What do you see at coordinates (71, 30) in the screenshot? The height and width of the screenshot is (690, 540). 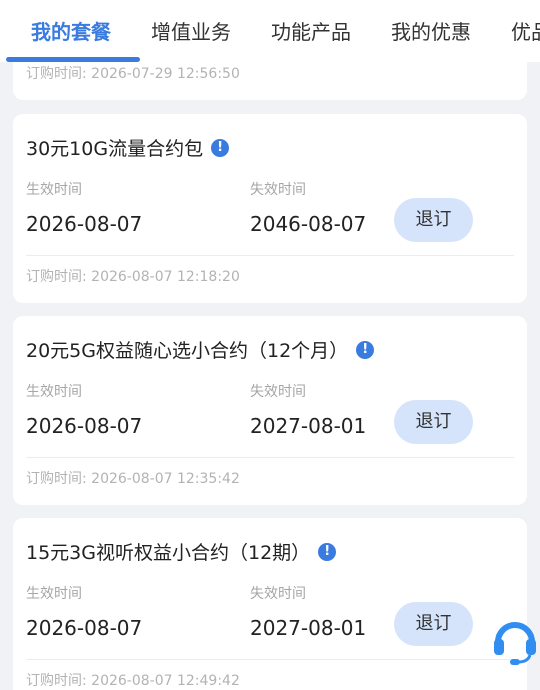 I see `tab-my-plans: 我的套餐` at bounding box center [71, 30].